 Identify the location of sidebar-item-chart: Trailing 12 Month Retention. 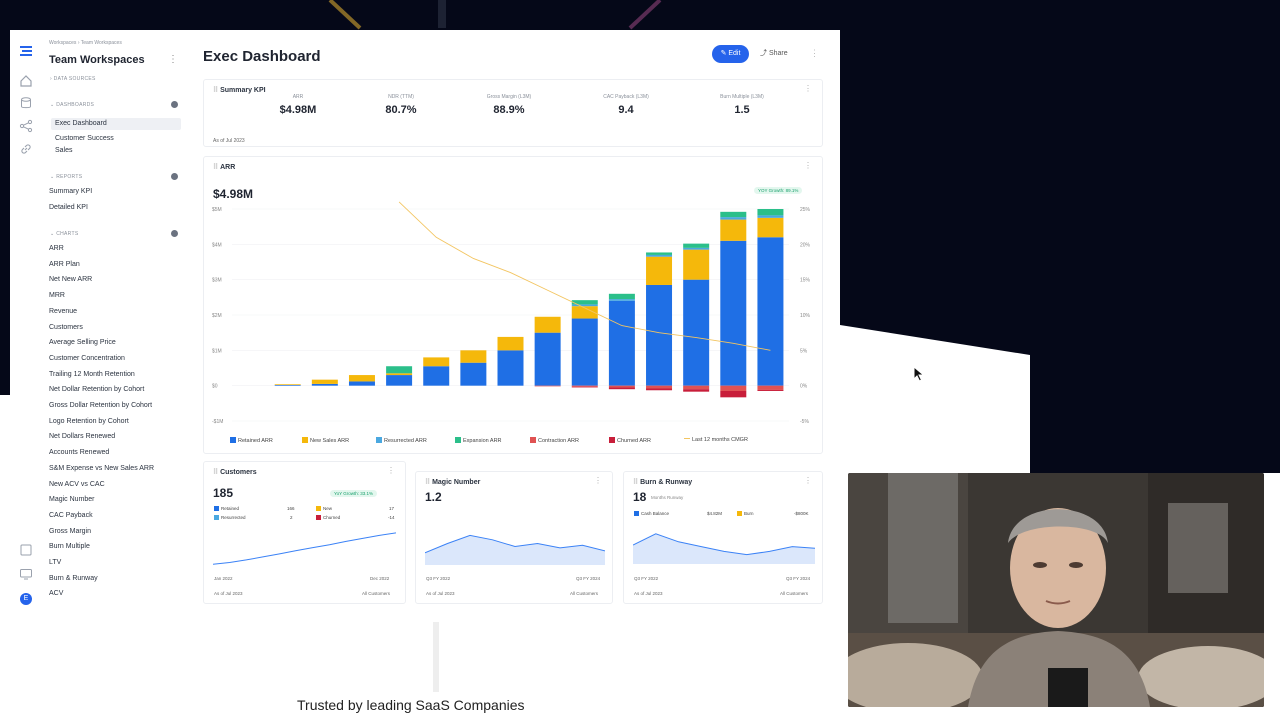
(92, 374).